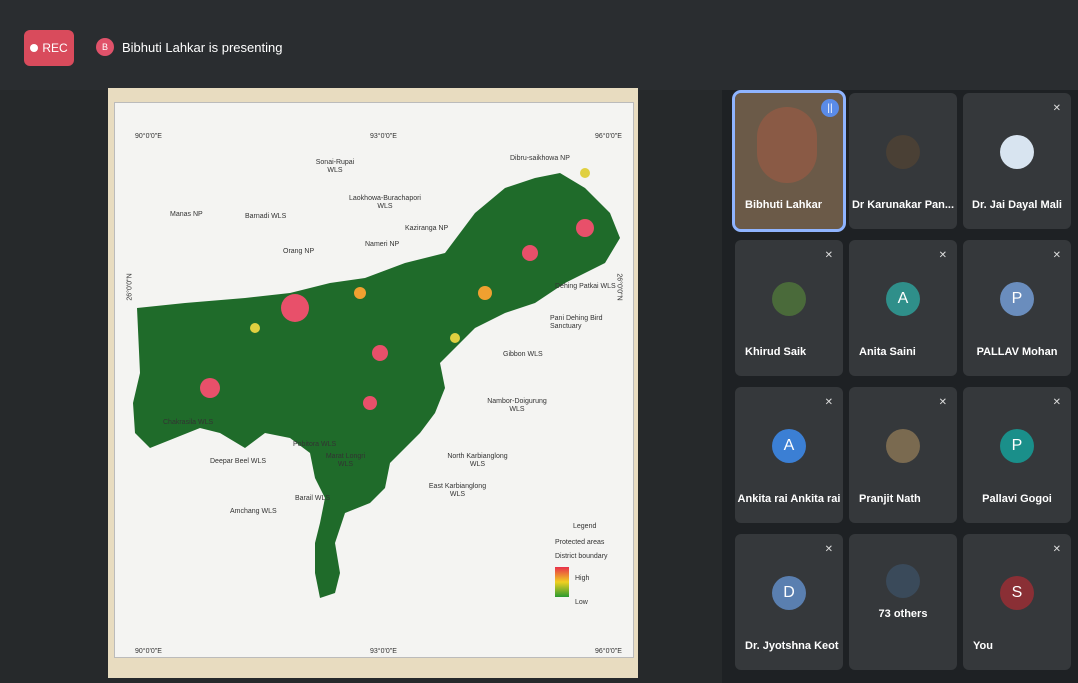 This screenshot has height=683, width=1078. I want to click on map-label: Amchang WLS, so click(253, 511).